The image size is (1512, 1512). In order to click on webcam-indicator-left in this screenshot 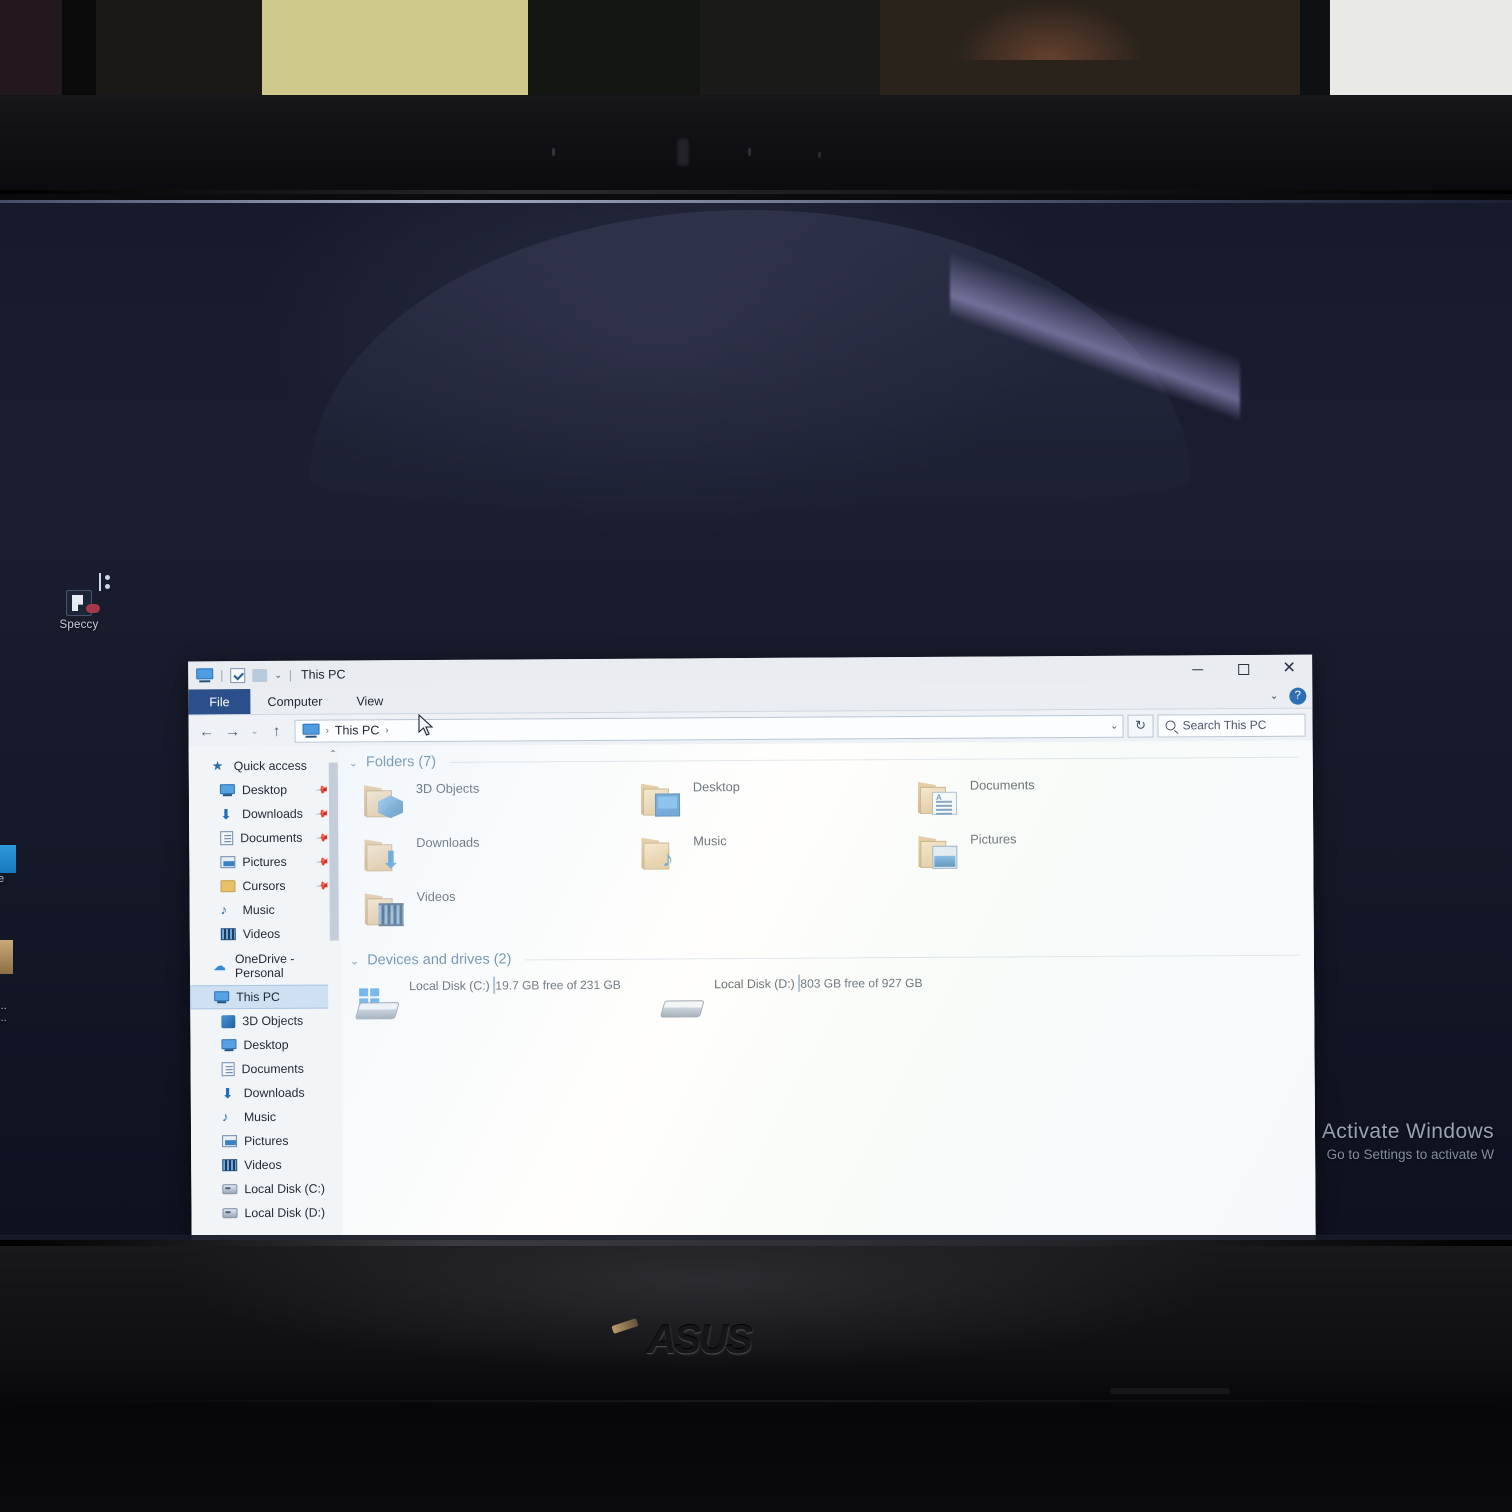, I will do `click(553, 152)`.